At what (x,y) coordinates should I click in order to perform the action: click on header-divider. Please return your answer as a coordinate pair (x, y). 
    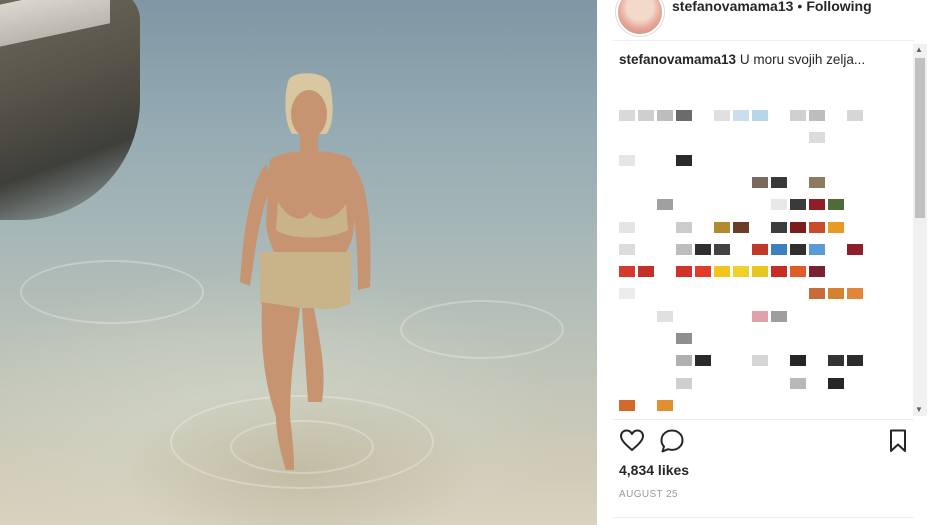
    Looking at the image, I should click on (763, 40).